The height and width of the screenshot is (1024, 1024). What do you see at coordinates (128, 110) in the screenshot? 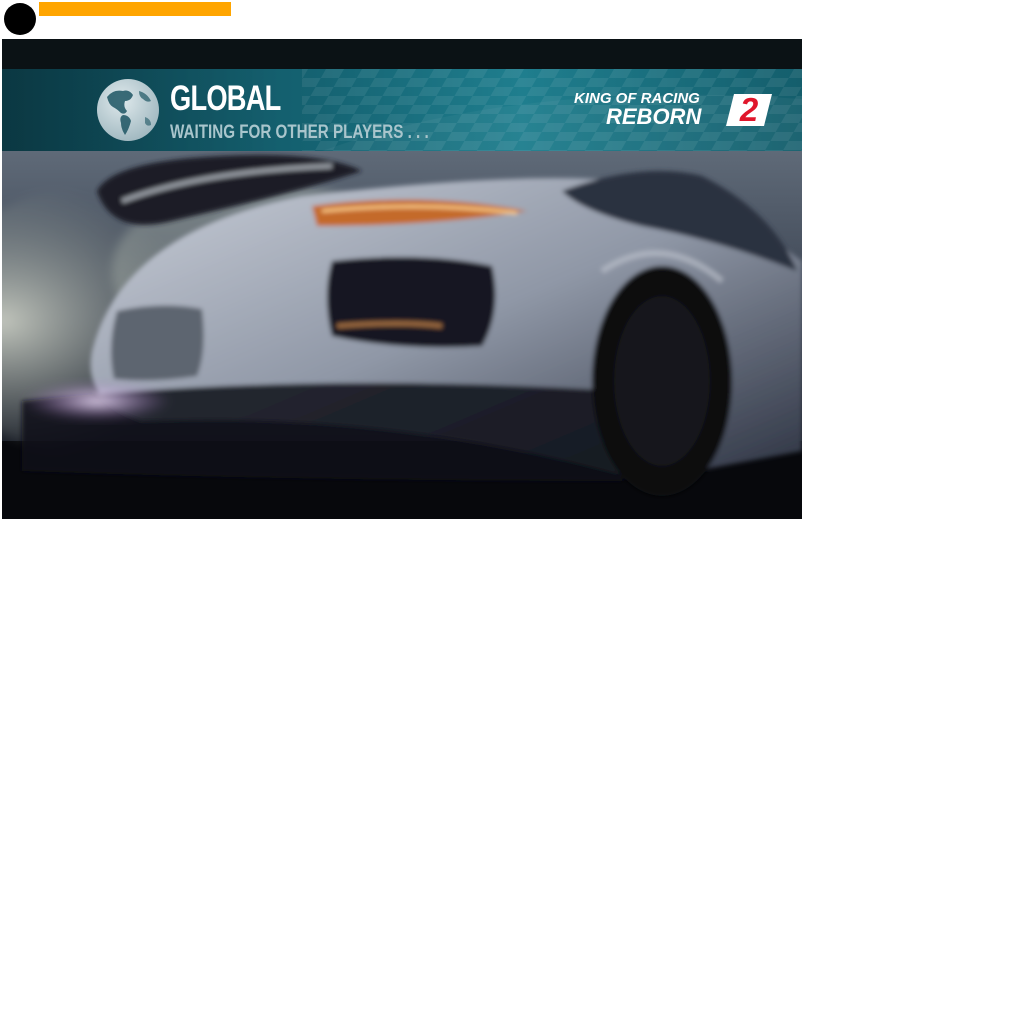
I see `globe-icon` at bounding box center [128, 110].